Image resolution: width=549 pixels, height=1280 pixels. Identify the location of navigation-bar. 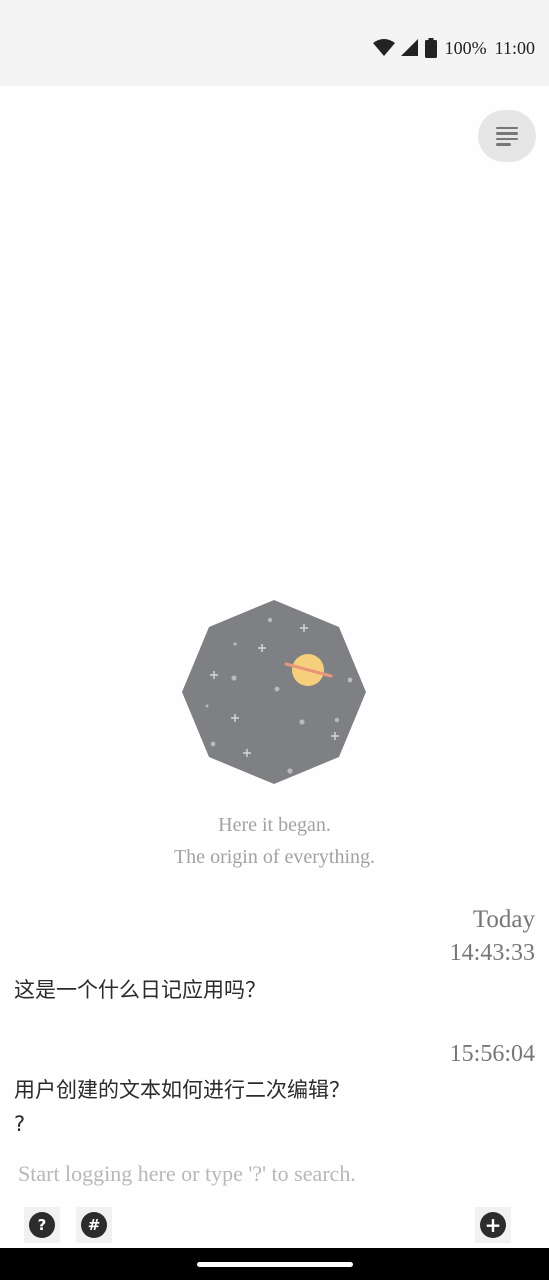
(274, 1264).